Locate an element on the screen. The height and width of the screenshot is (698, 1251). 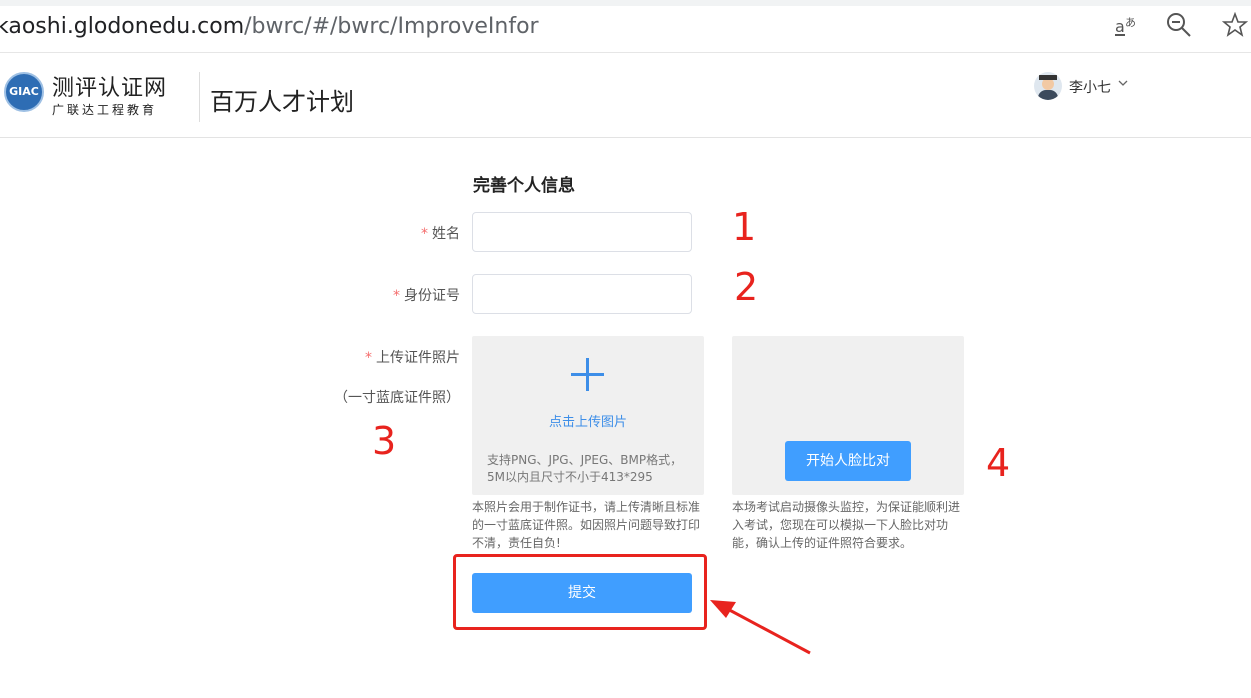
user-name-menu: 李小七 is located at coordinates (1090, 87).